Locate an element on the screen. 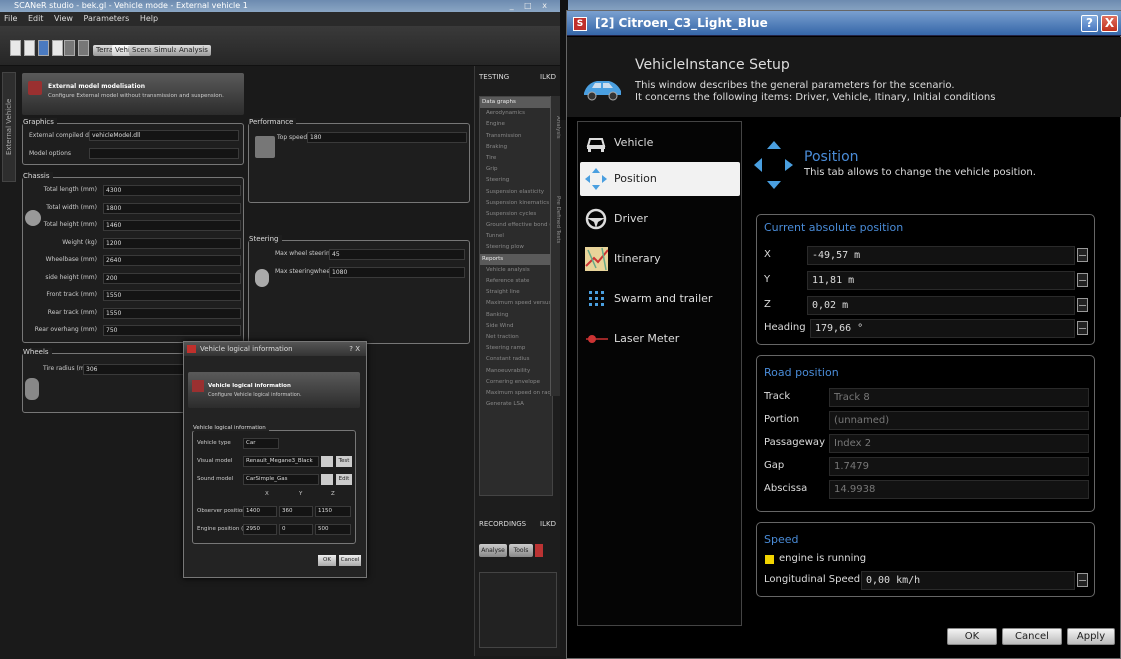  y-field: 11,81 m is located at coordinates (941, 280).